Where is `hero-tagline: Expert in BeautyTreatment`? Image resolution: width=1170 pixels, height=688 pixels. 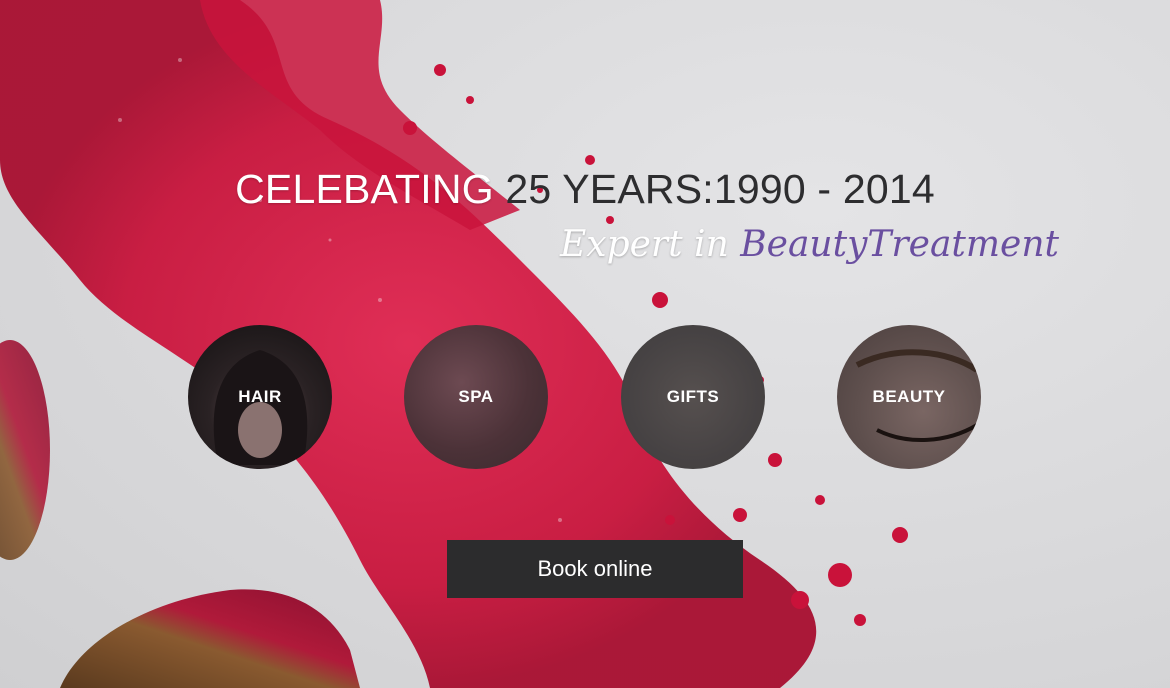
hero-tagline: Expert in BeautyTreatment is located at coordinates (809, 245).